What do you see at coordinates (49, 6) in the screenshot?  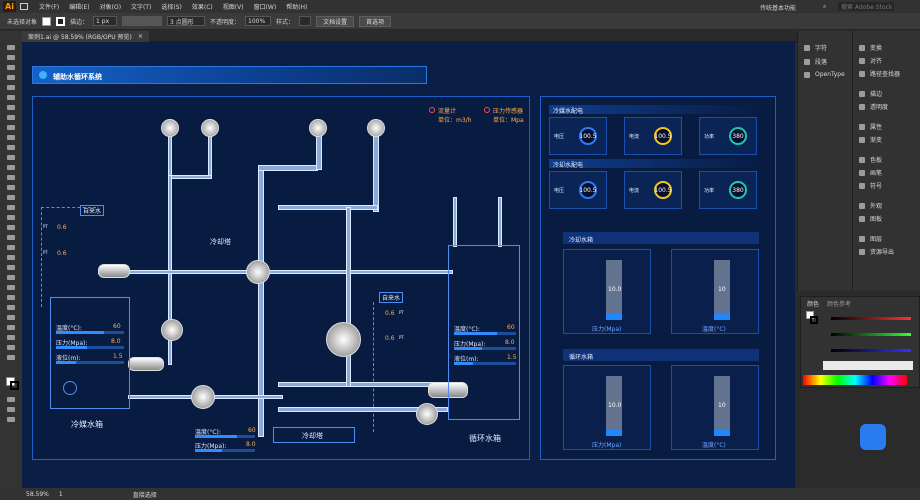 I see `menu-file: 文件(F)` at bounding box center [49, 6].